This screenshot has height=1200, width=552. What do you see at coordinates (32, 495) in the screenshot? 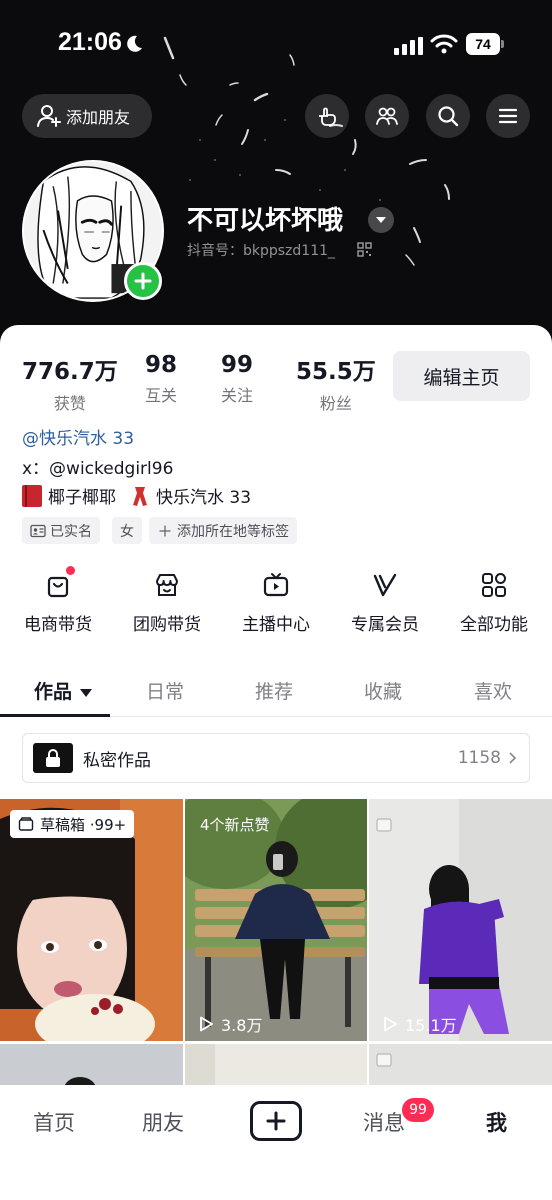
I see `red-book-icon` at bounding box center [32, 495].